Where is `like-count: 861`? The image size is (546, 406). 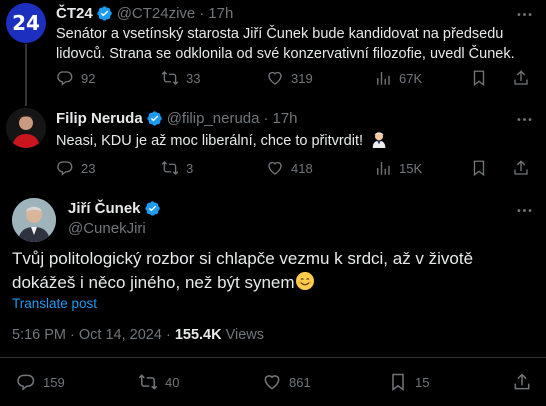
like-count: 861 is located at coordinates (300, 382).